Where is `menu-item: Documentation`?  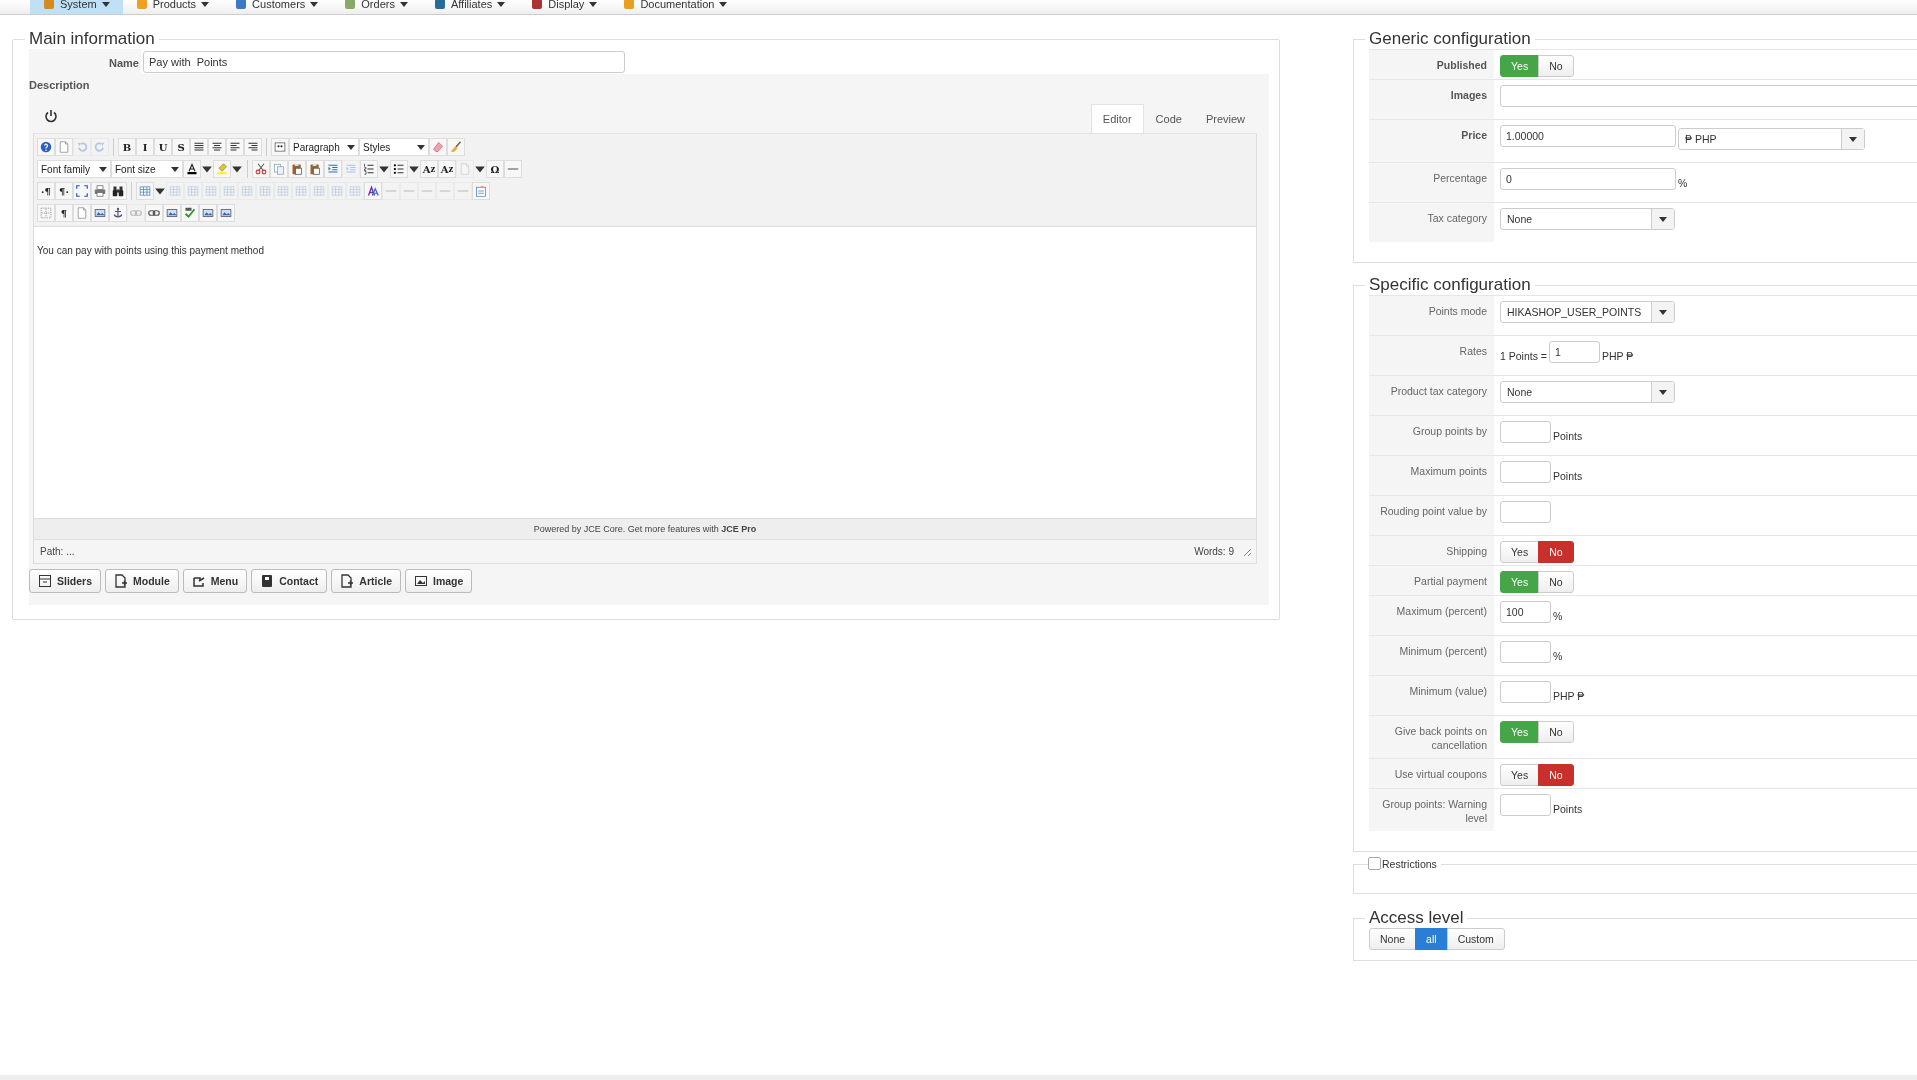 menu-item: Documentation is located at coordinates (675, 7).